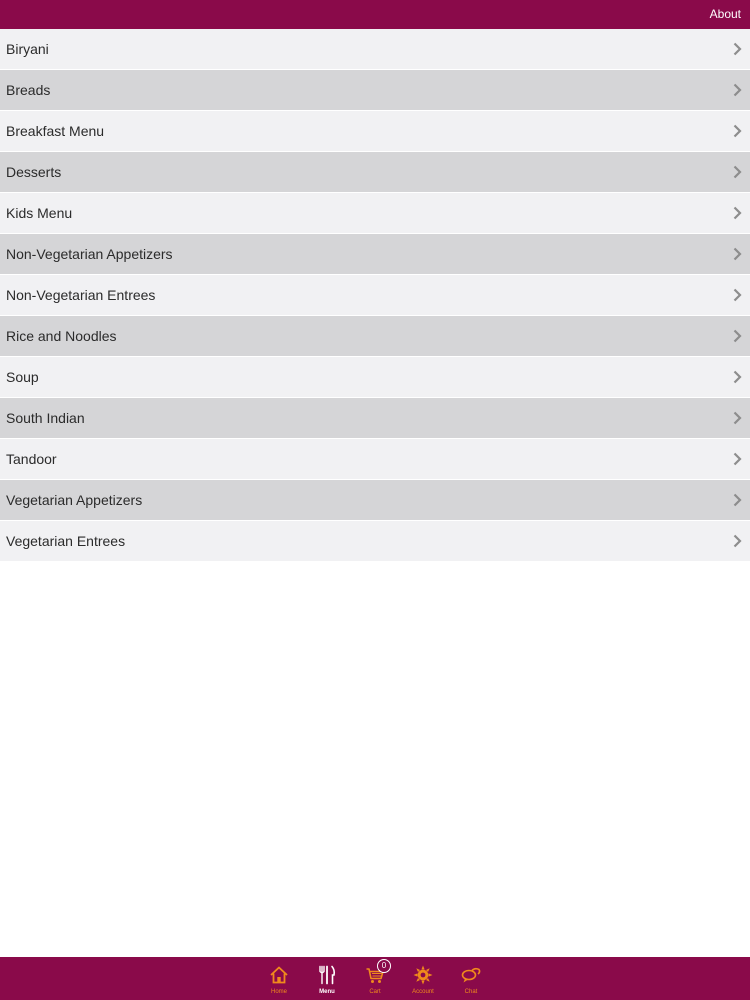 The width and height of the screenshot is (750, 1000). Describe the element at coordinates (327, 992) in the screenshot. I see `tab-label: Menu` at that location.